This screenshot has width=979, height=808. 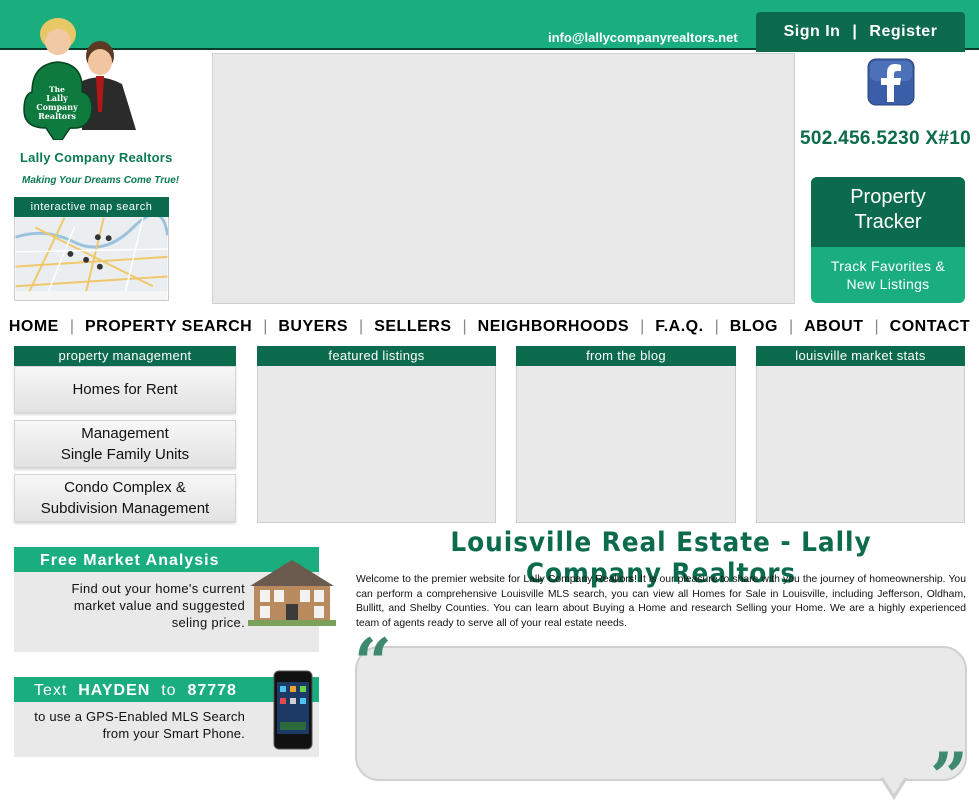 I want to click on sign-in-link: Sign In, so click(x=812, y=32).